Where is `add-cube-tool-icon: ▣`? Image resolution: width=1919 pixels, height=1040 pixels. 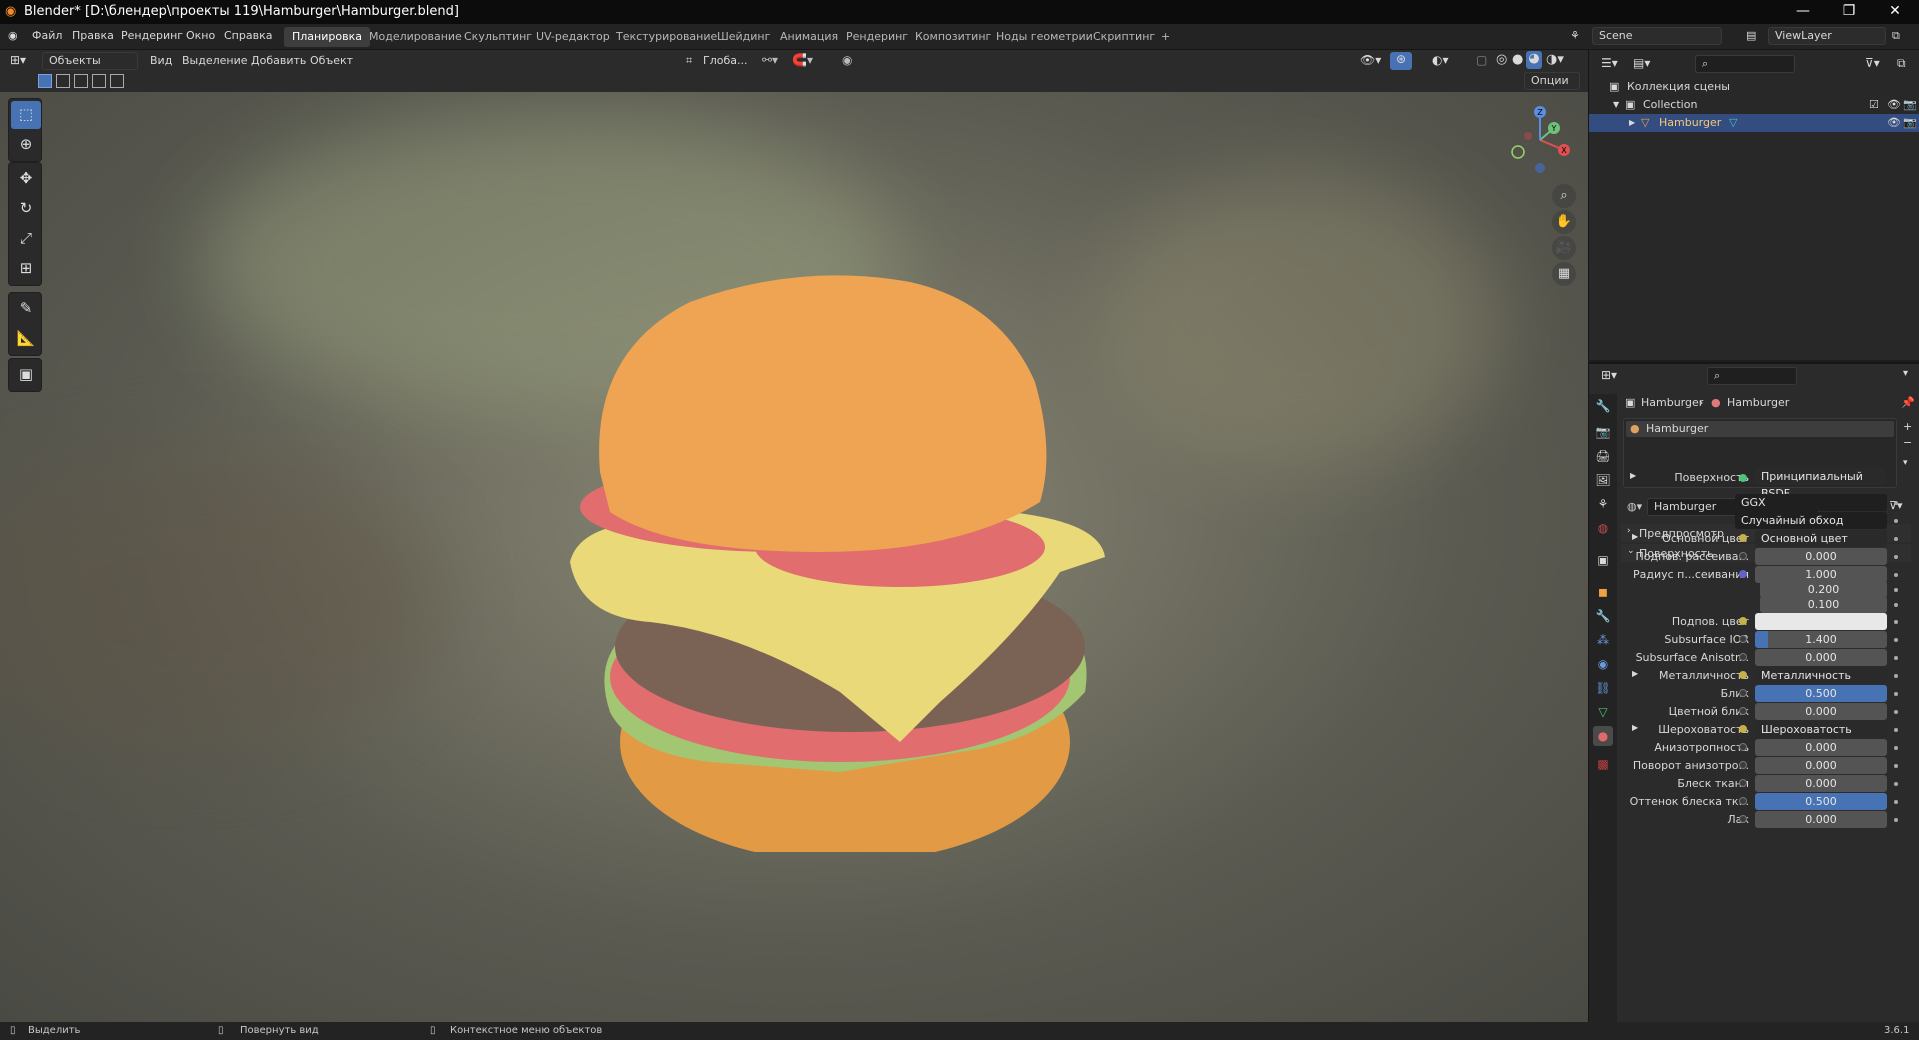 add-cube-tool-icon: ▣ is located at coordinates (26, 375).